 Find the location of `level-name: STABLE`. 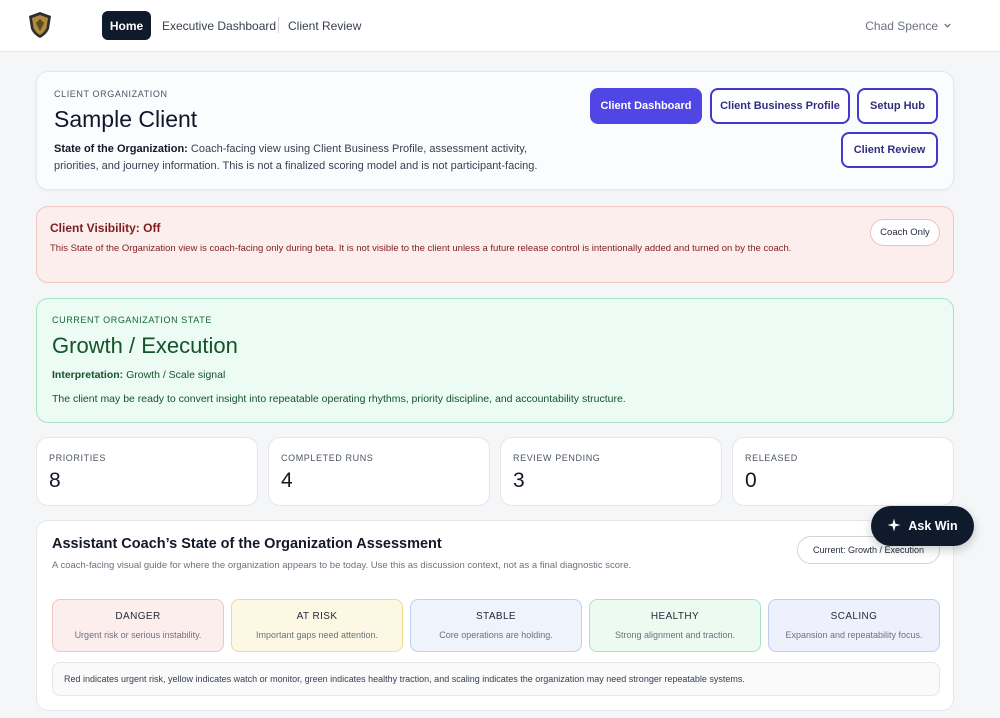

level-name: STABLE is located at coordinates (495, 616).